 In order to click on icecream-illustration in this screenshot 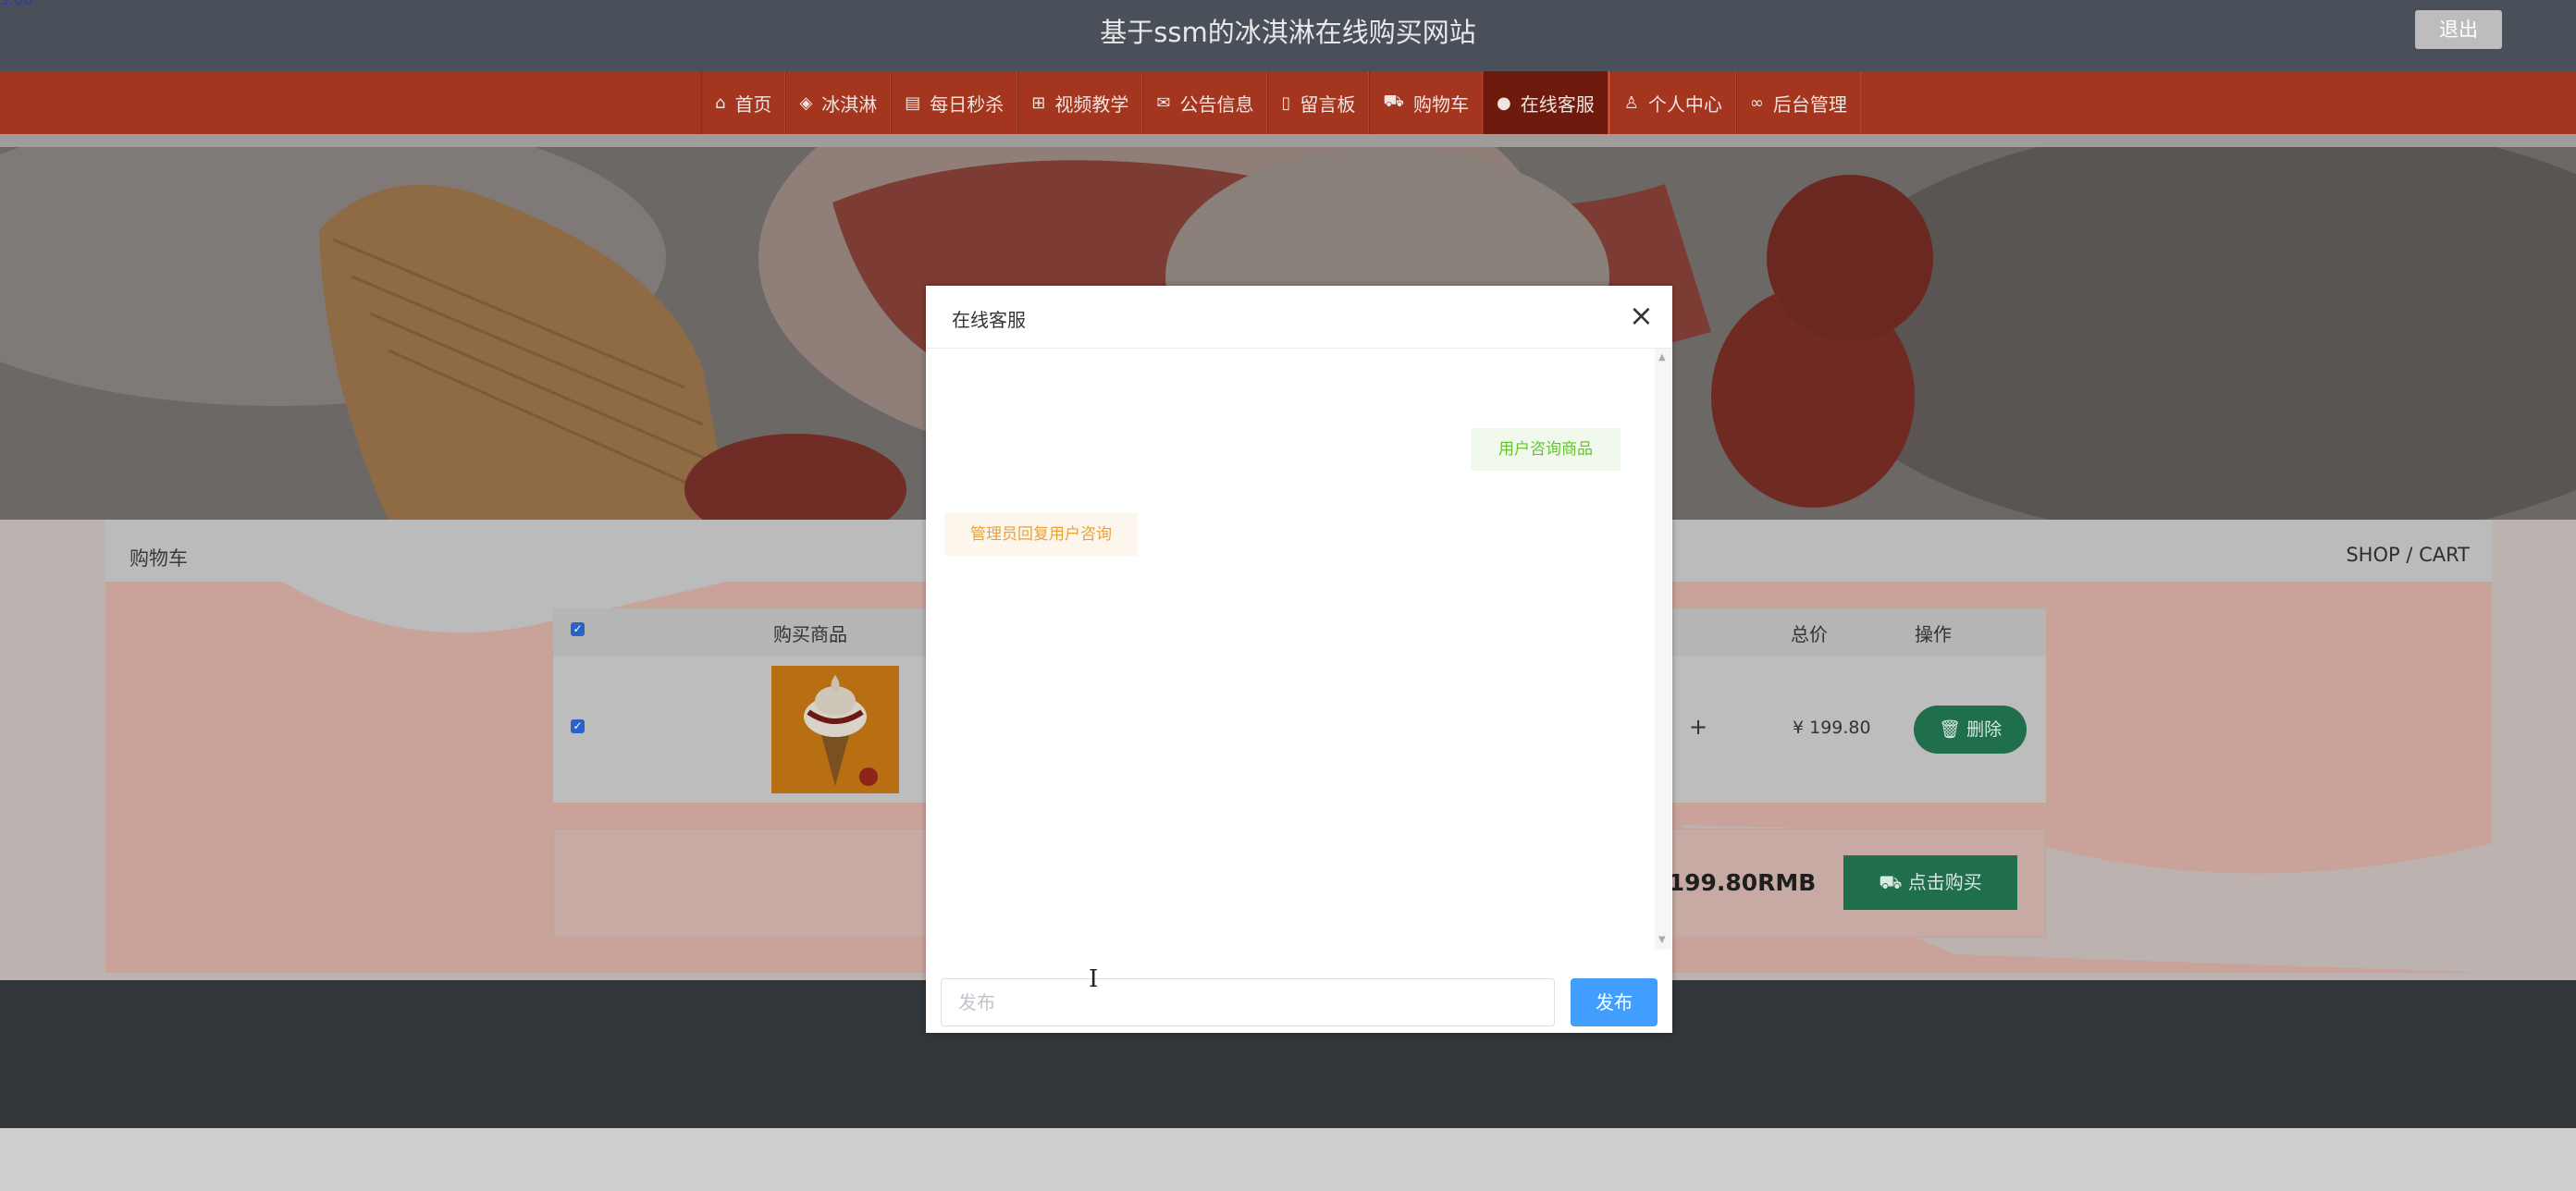, I will do `click(835, 729)`.